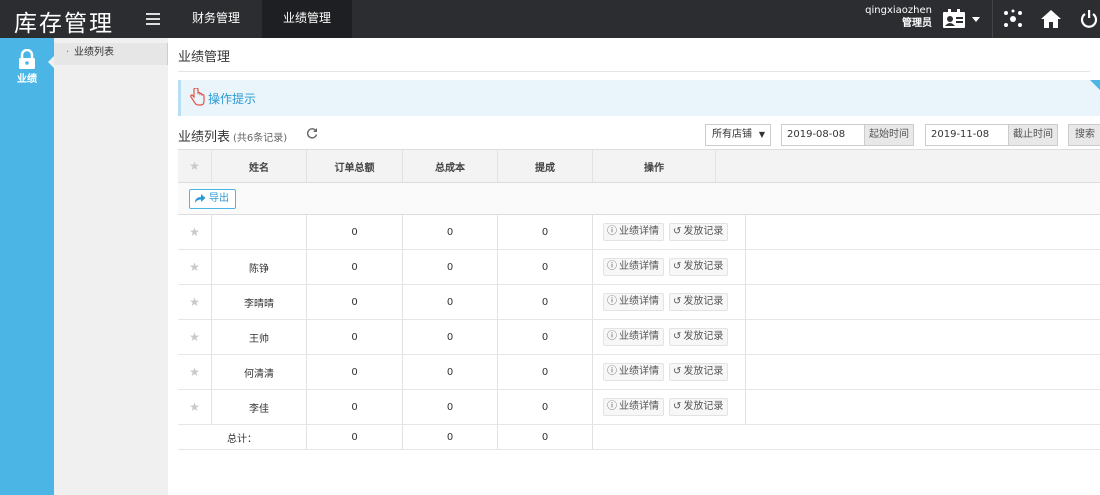  What do you see at coordinates (94, 52) in the screenshot?
I see `subnav-item-label: 业绩列表` at bounding box center [94, 52].